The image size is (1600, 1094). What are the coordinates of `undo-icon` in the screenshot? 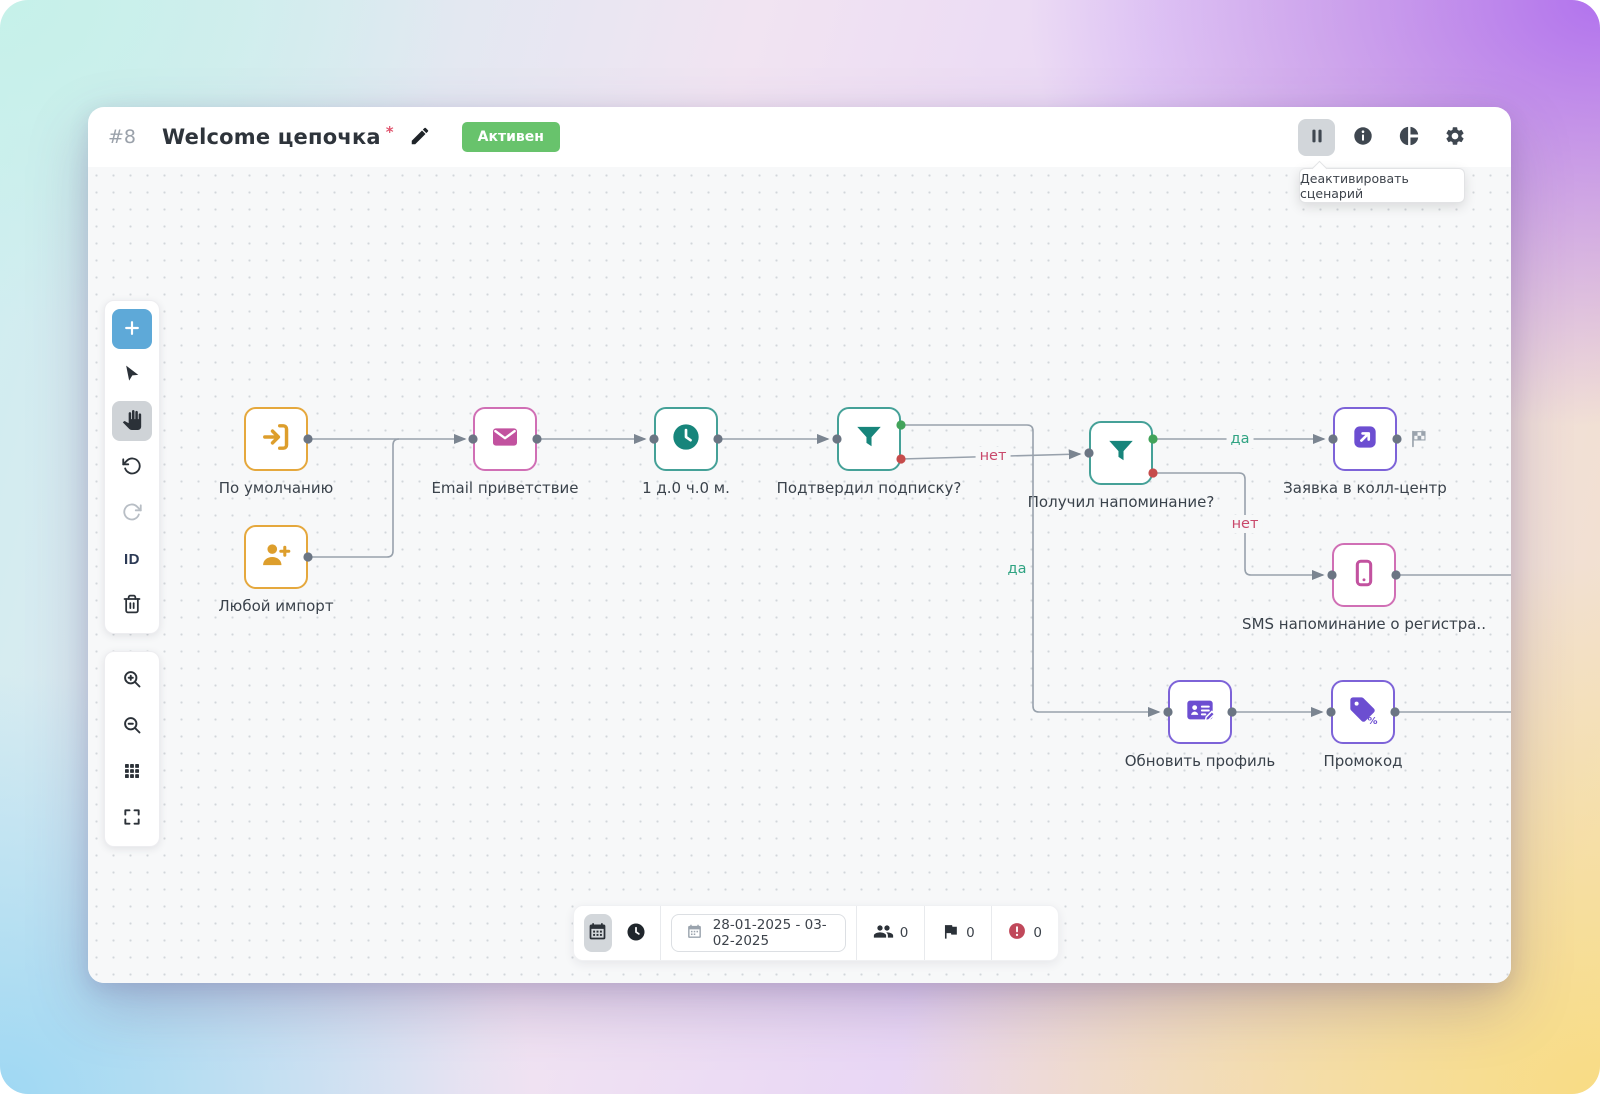 It's located at (132, 467).